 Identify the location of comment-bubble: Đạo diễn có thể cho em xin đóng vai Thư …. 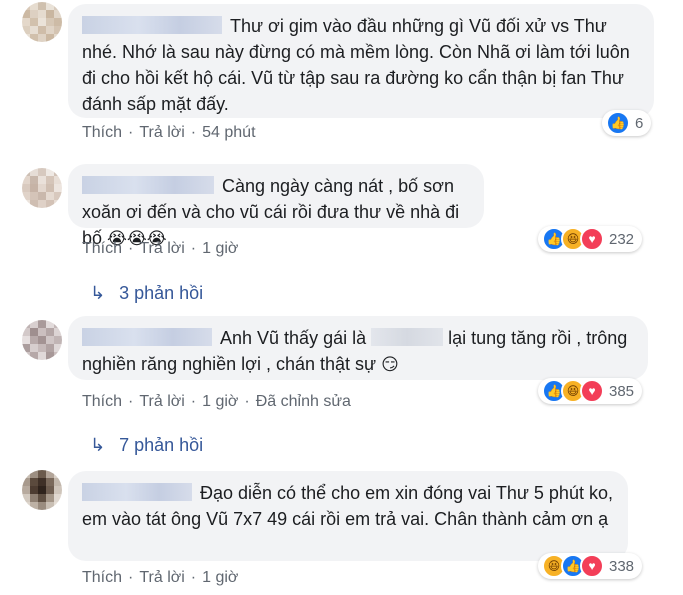
(348, 516).